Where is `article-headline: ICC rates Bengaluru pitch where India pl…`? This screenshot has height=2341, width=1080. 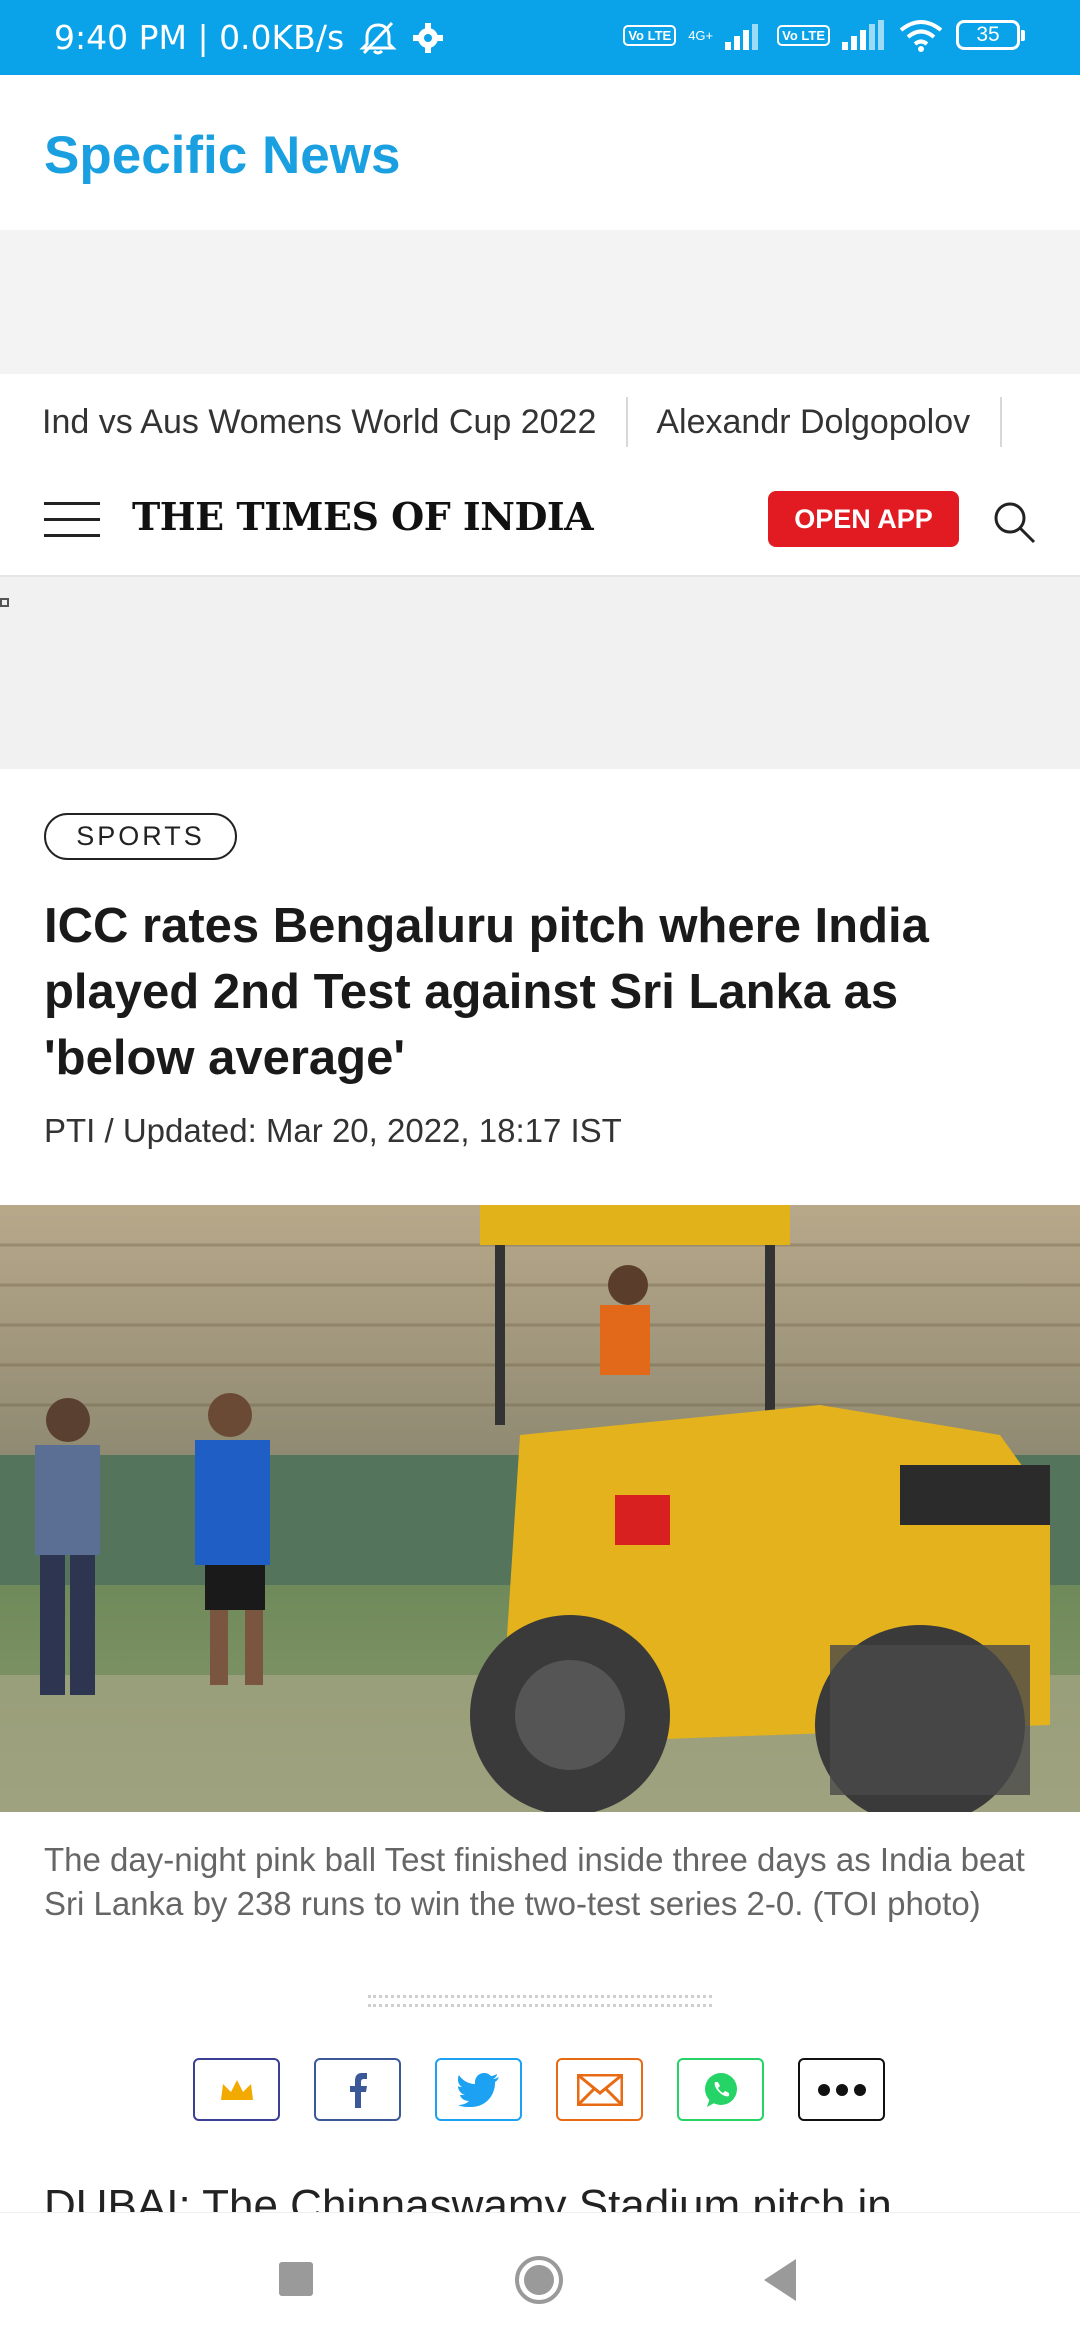 article-headline: ICC rates Bengaluru pitch where India pl… is located at coordinates (486, 992).